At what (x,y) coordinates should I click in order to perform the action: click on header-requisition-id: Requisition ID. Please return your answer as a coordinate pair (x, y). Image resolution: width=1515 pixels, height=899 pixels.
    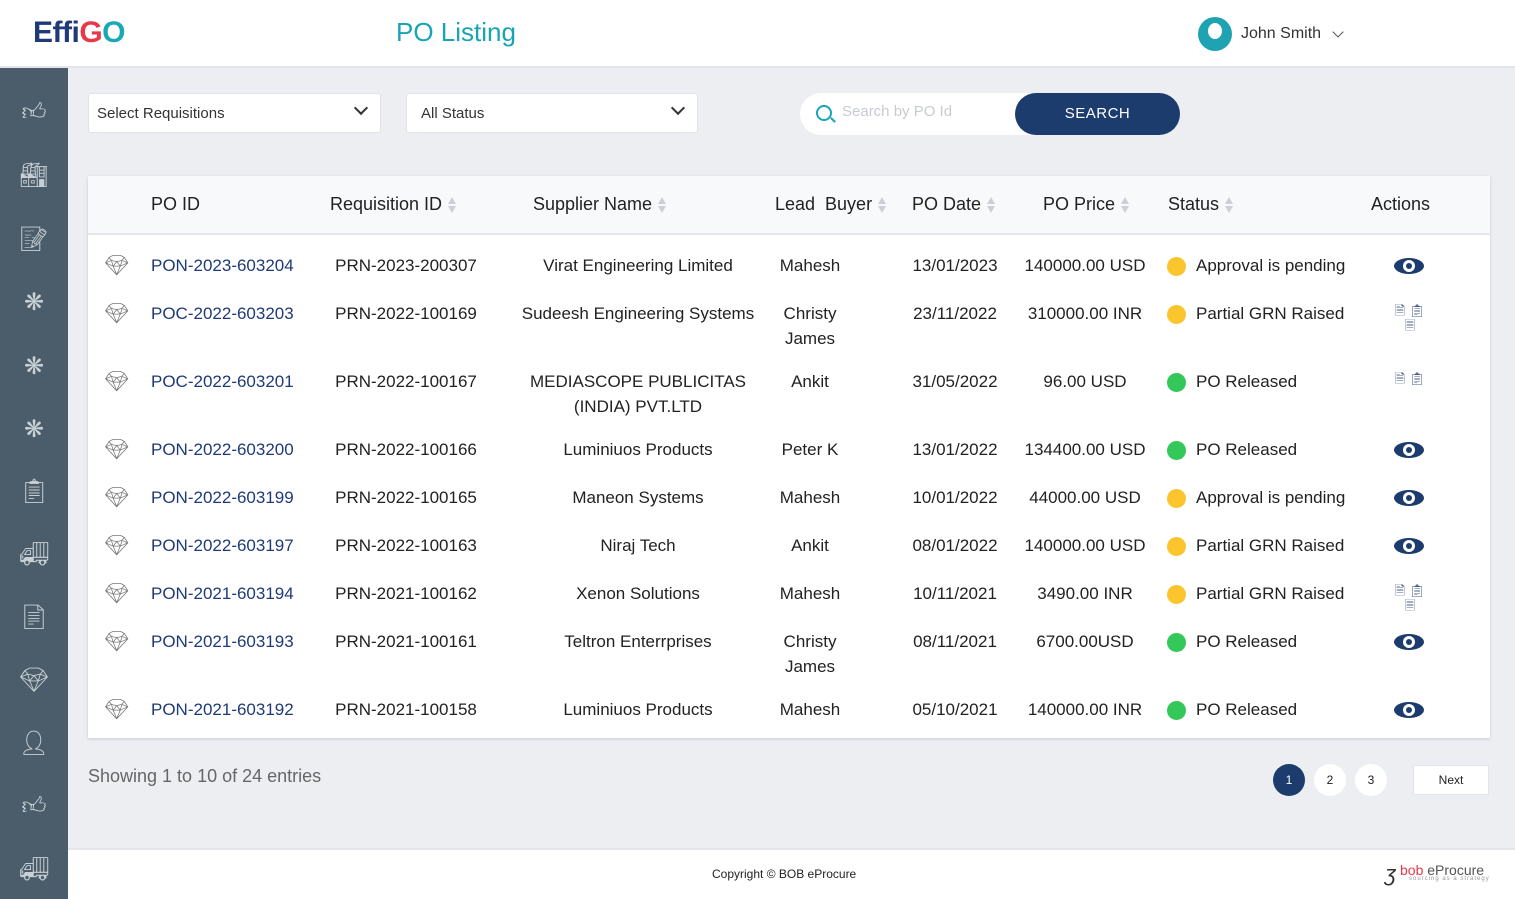
    Looking at the image, I should click on (393, 204).